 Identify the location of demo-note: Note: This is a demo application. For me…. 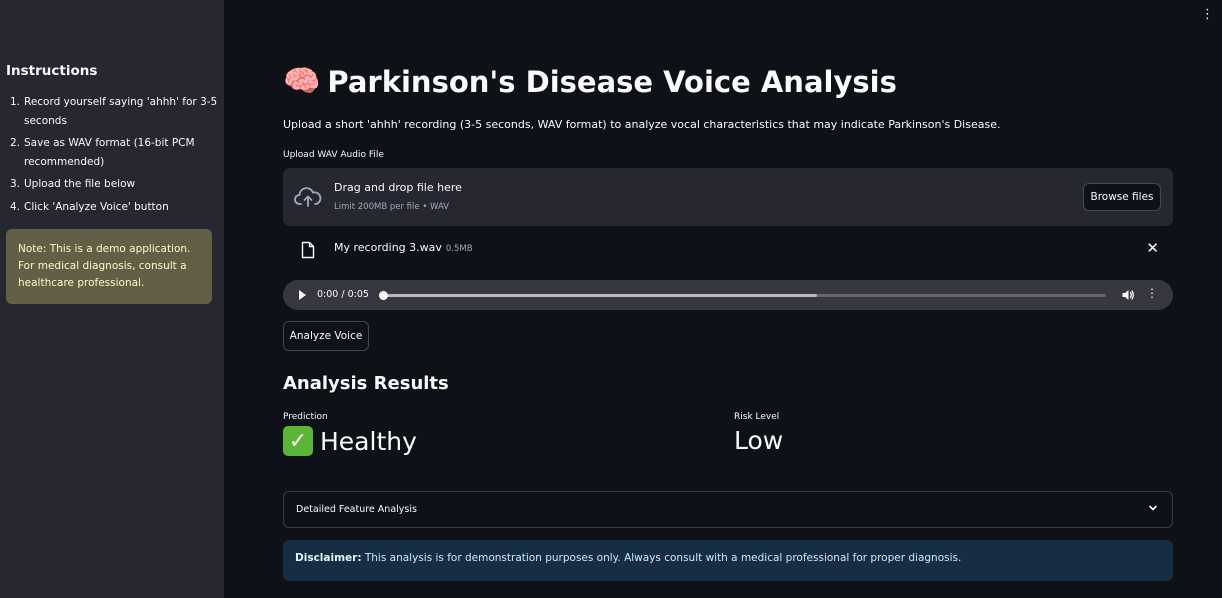
(109, 266).